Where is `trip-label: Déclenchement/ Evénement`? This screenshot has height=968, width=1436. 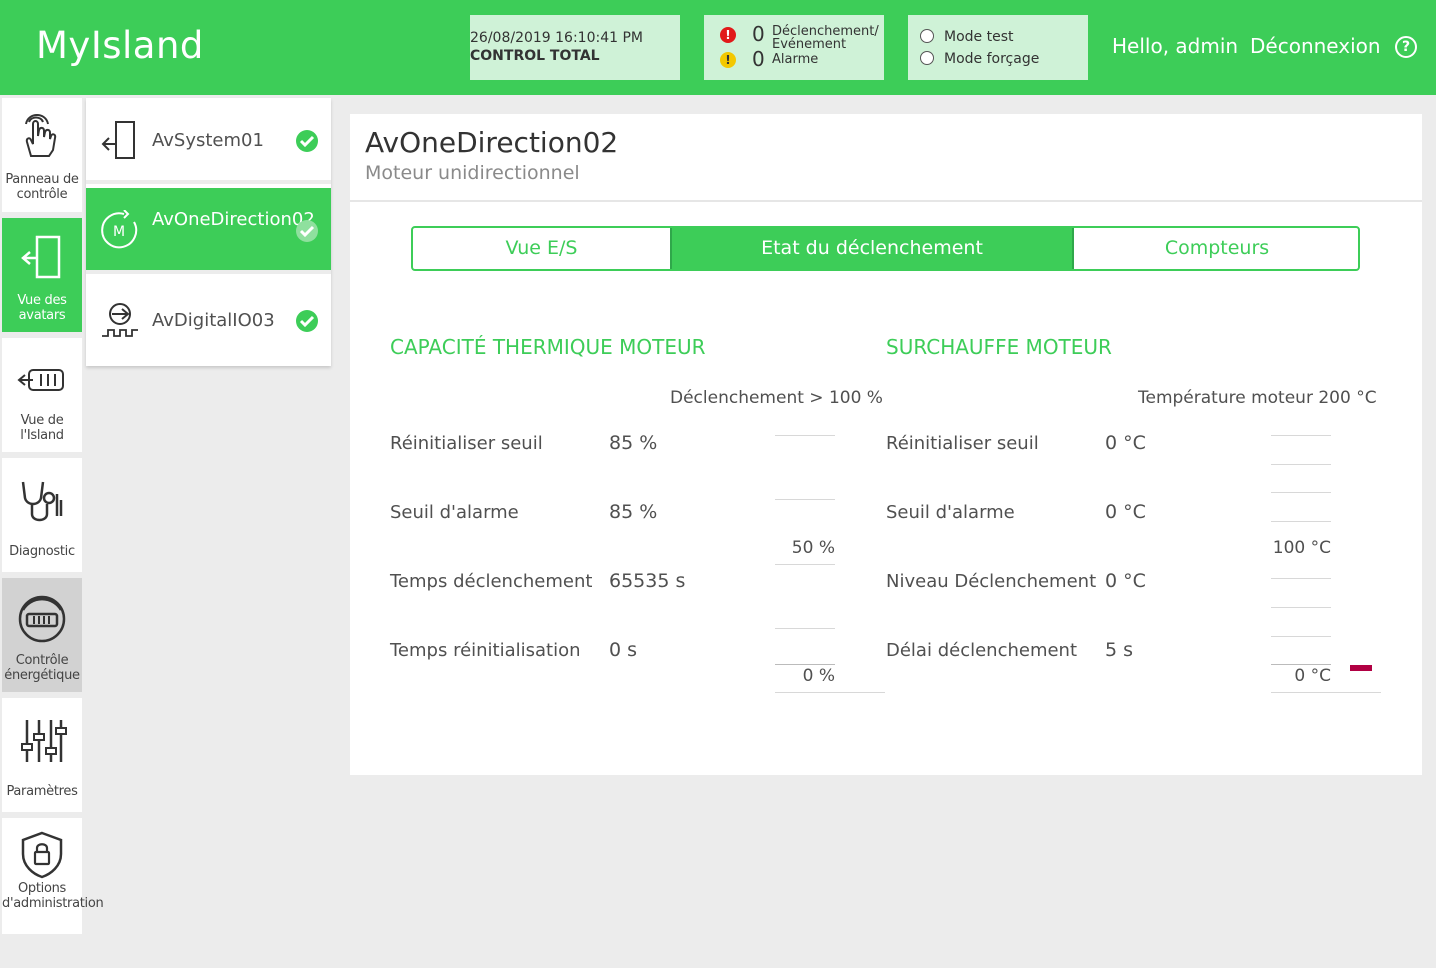 trip-label: Déclenchement/ Evénement is located at coordinates (825, 38).